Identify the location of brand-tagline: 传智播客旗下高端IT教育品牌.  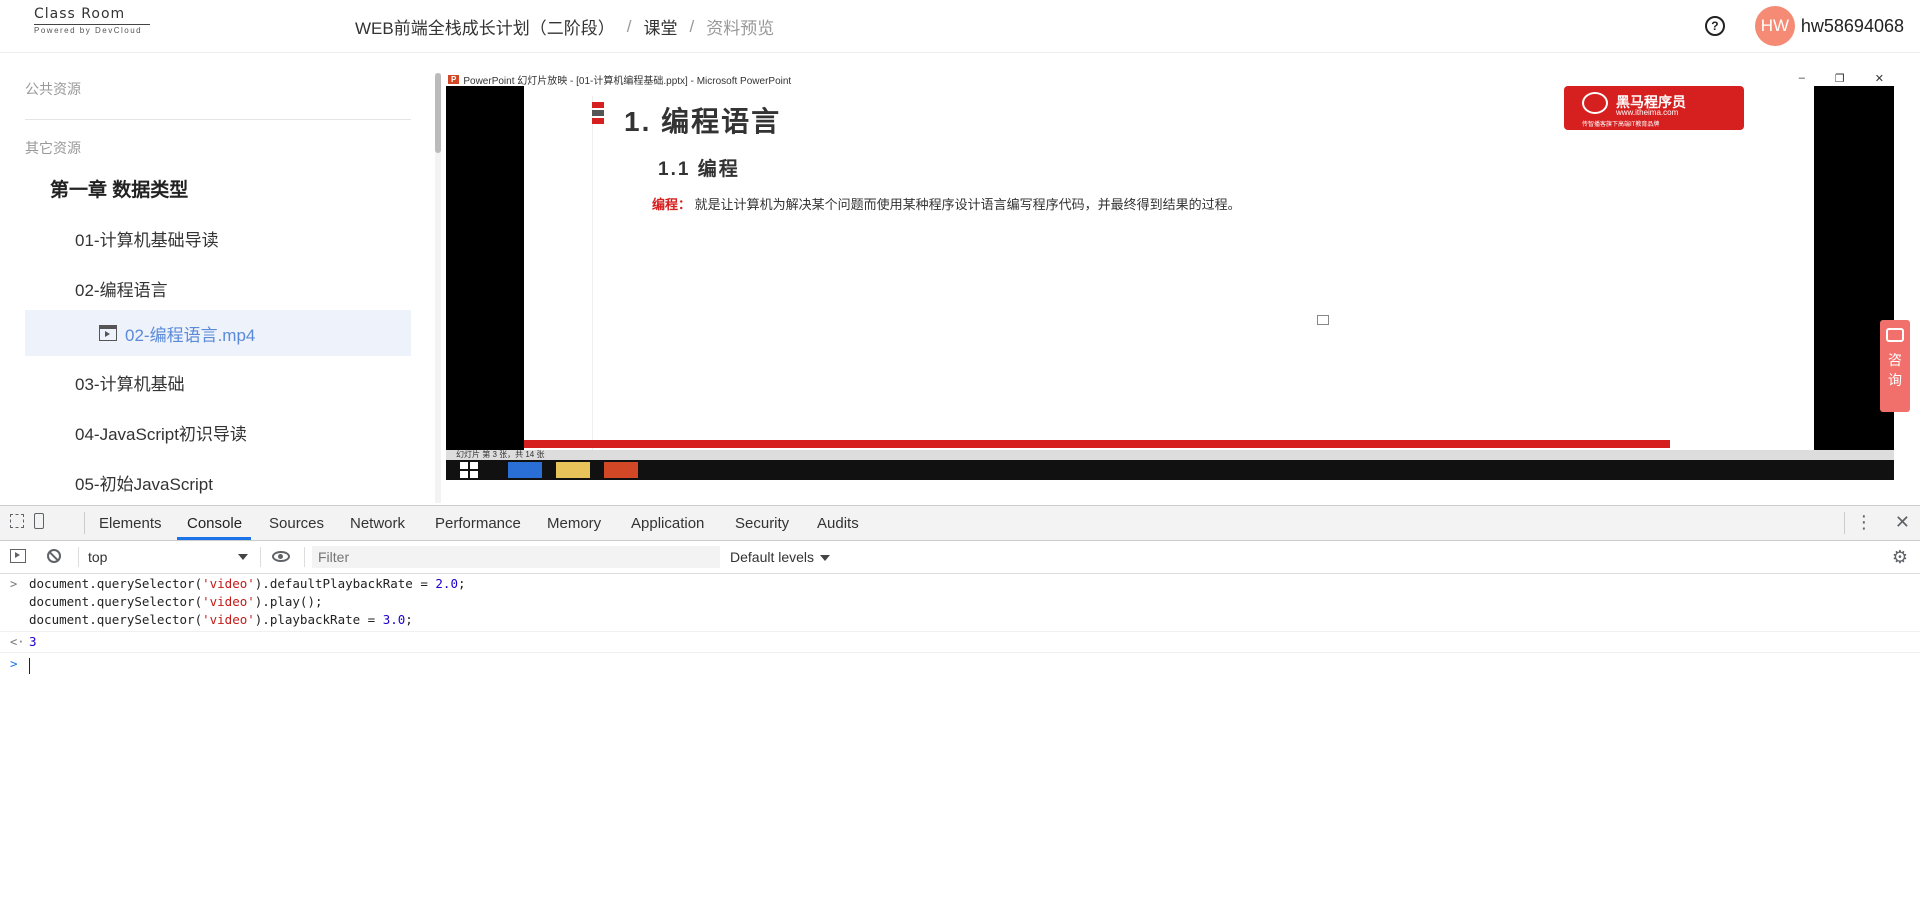
(1621, 125).